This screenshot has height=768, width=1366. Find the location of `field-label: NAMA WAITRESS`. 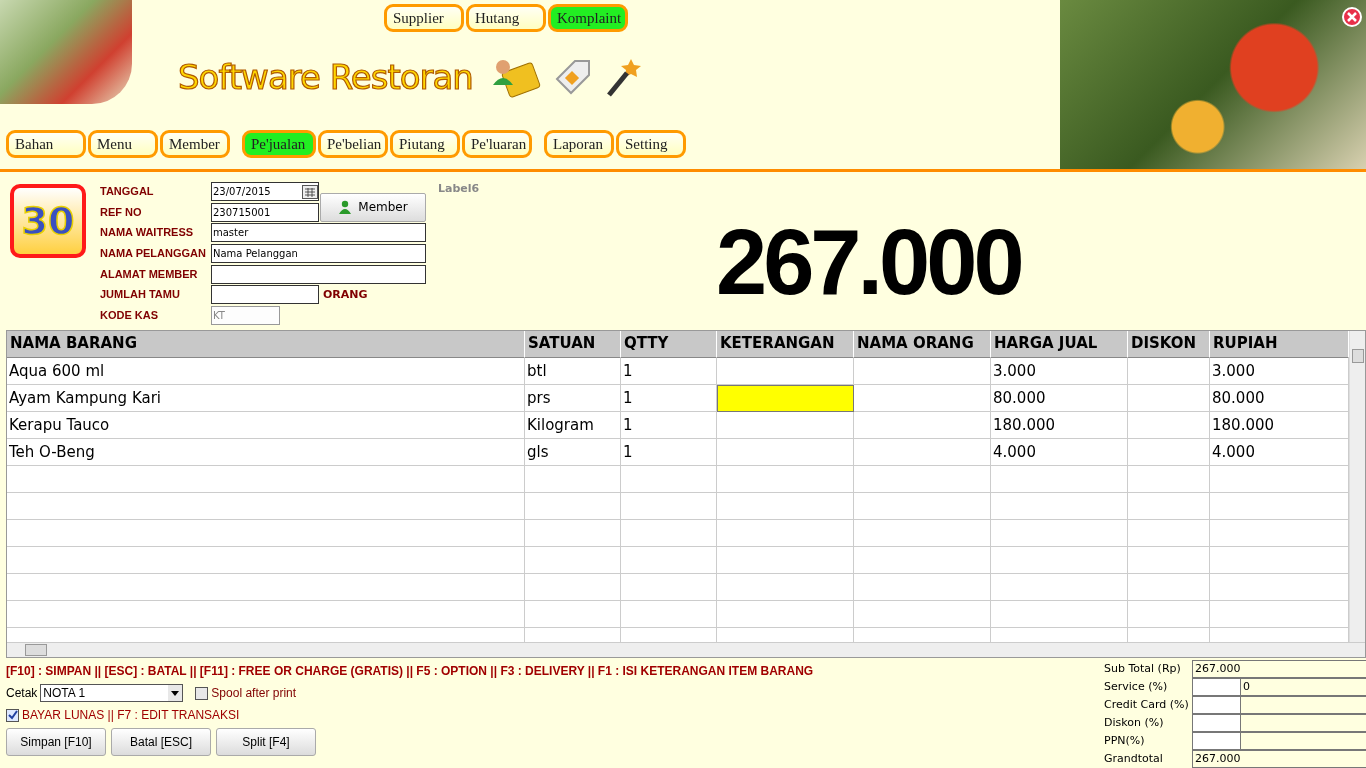

field-label: NAMA WAITRESS is located at coordinates (147, 233).